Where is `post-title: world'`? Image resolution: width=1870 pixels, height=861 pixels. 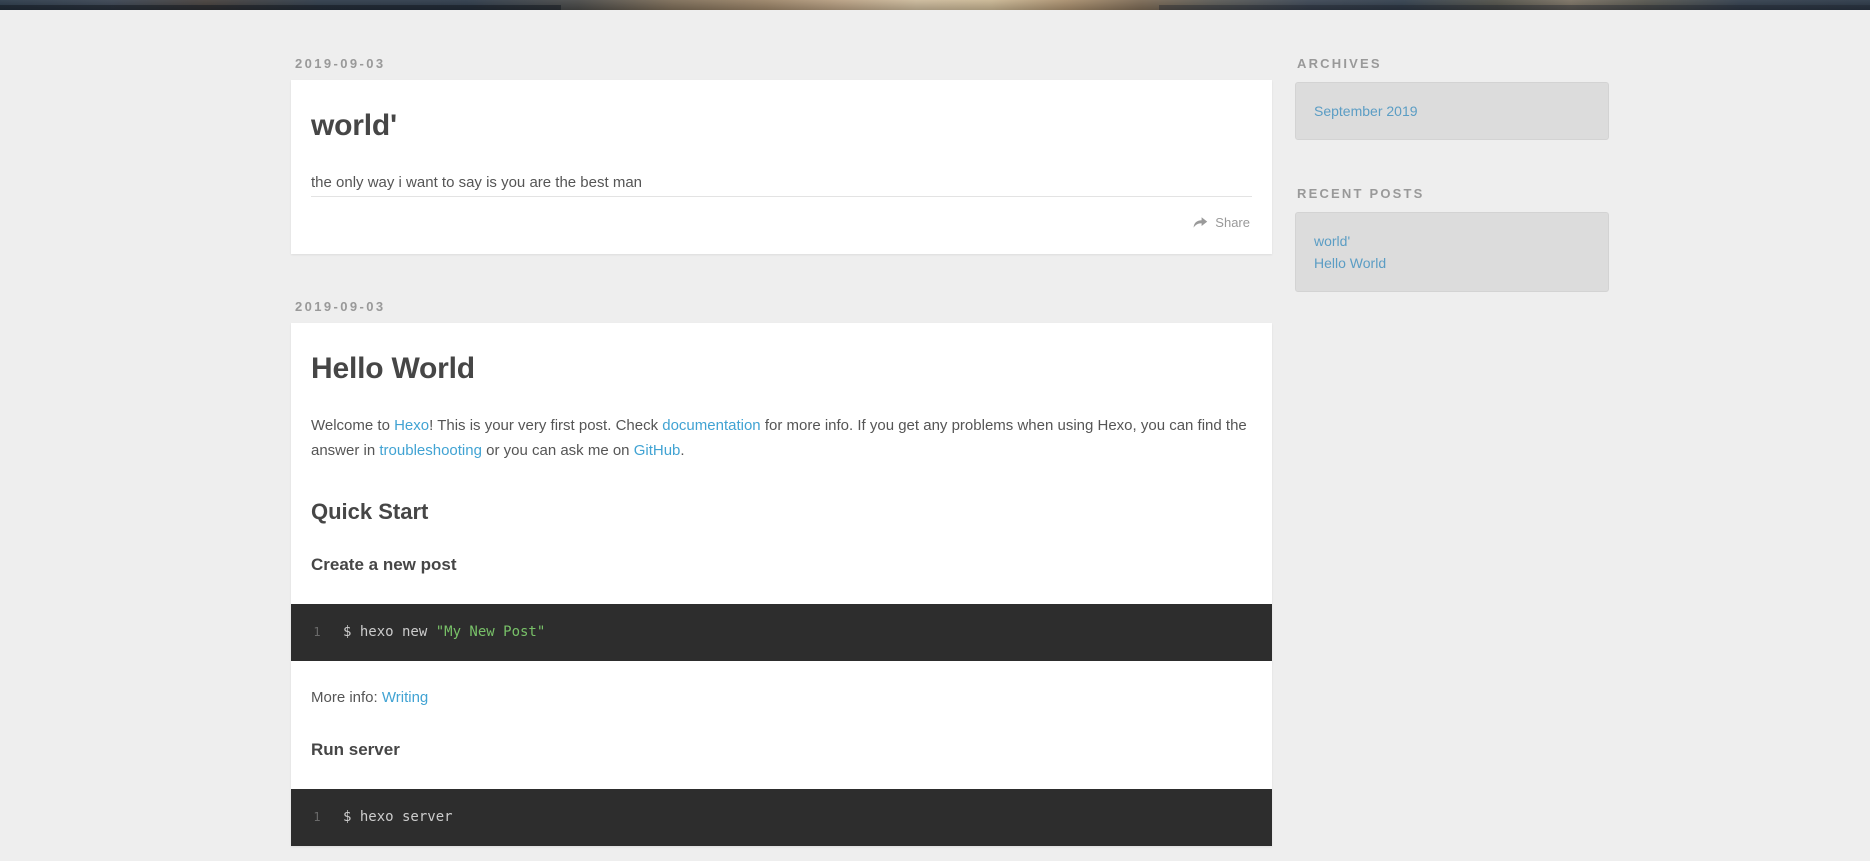 post-title: world' is located at coordinates (781, 126).